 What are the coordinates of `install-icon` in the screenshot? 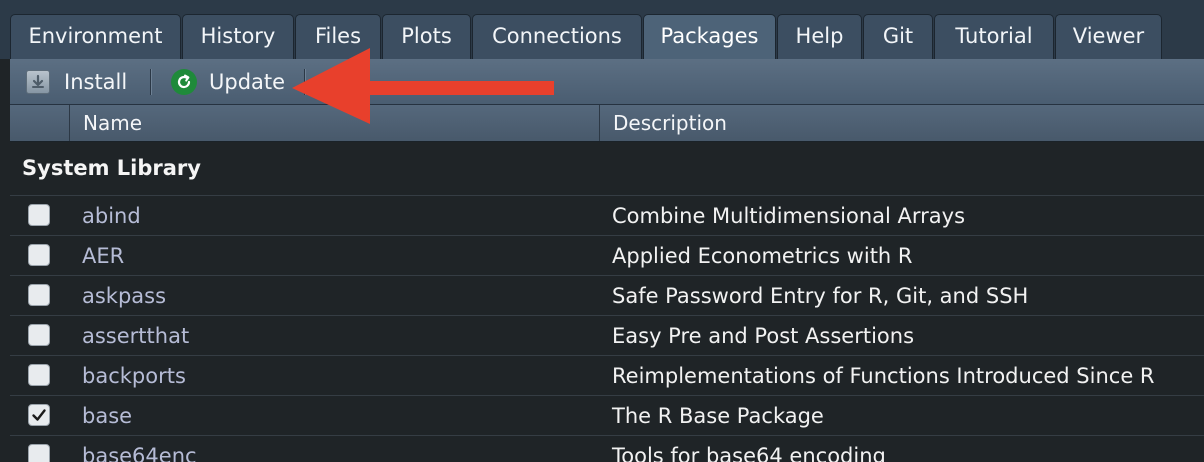 It's located at (38, 81).